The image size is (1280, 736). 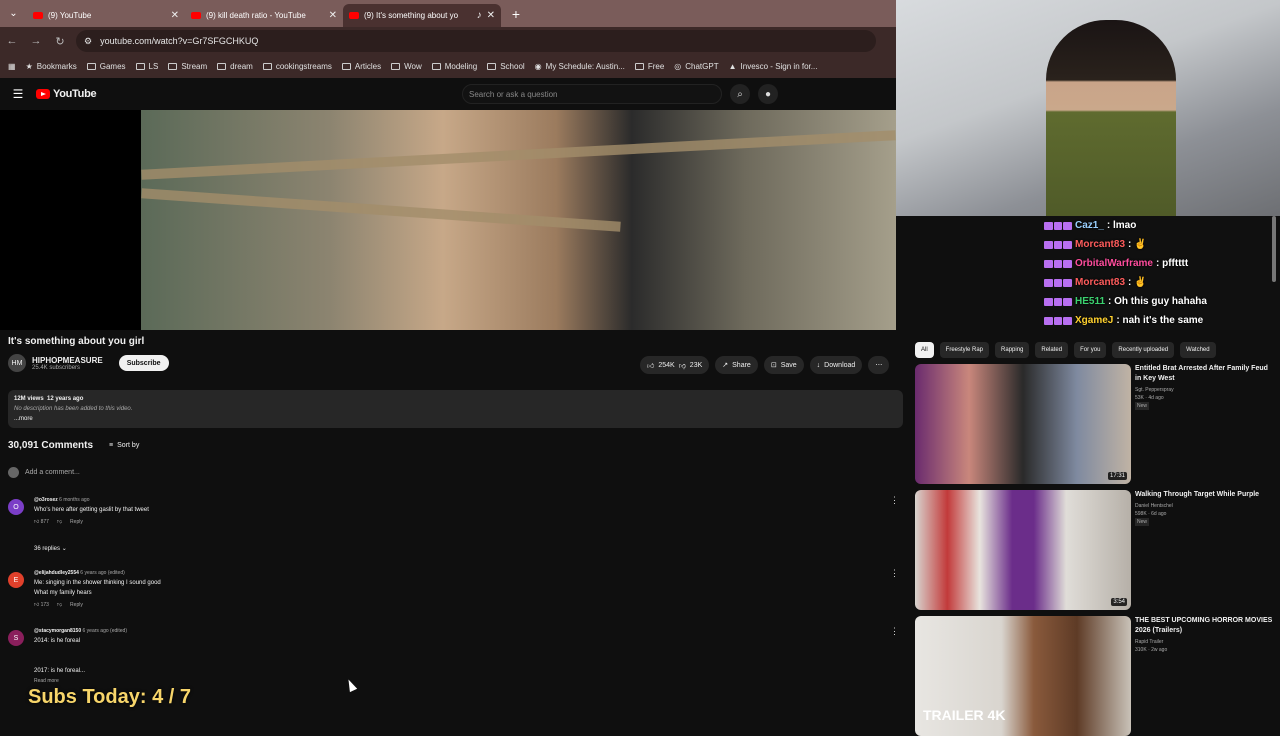 I want to click on audio-icon: ♪, so click(x=479, y=15).